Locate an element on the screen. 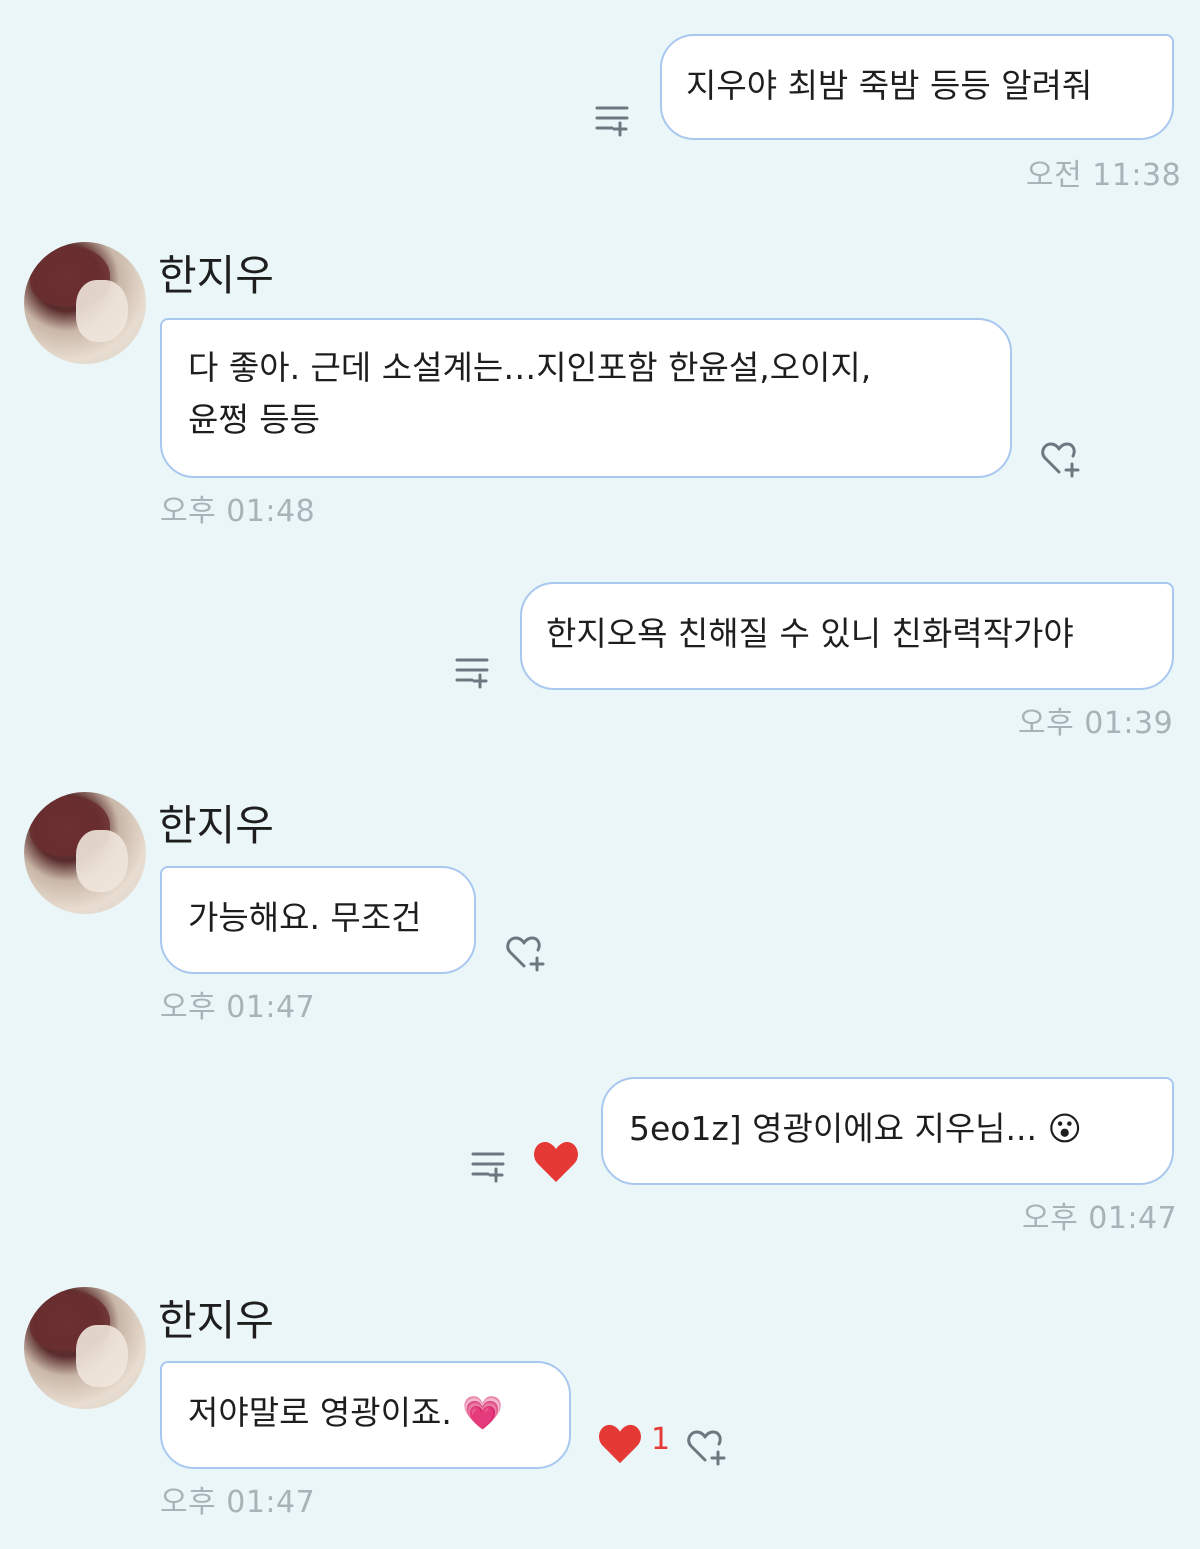  message-text: 저야말로 영광이죠. is located at coordinates (325, 1412).